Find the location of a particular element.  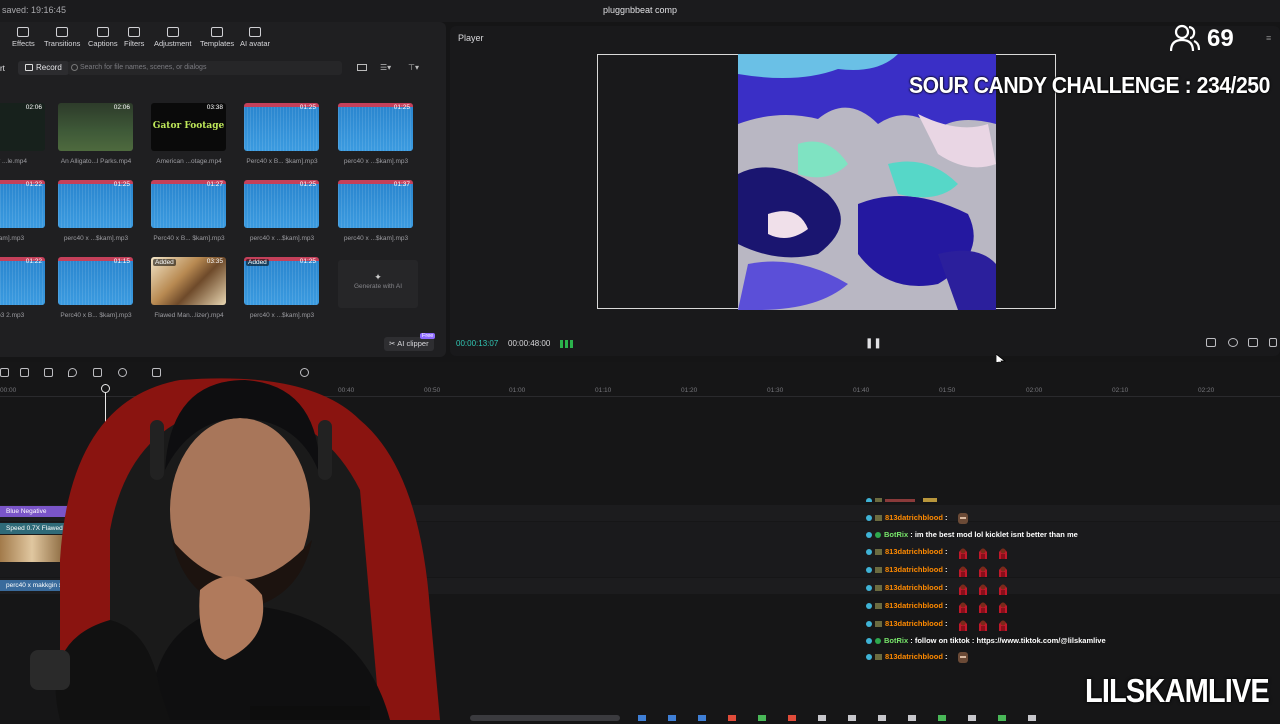

tool-tab-effects: Effects is located at coordinates (23, 37).